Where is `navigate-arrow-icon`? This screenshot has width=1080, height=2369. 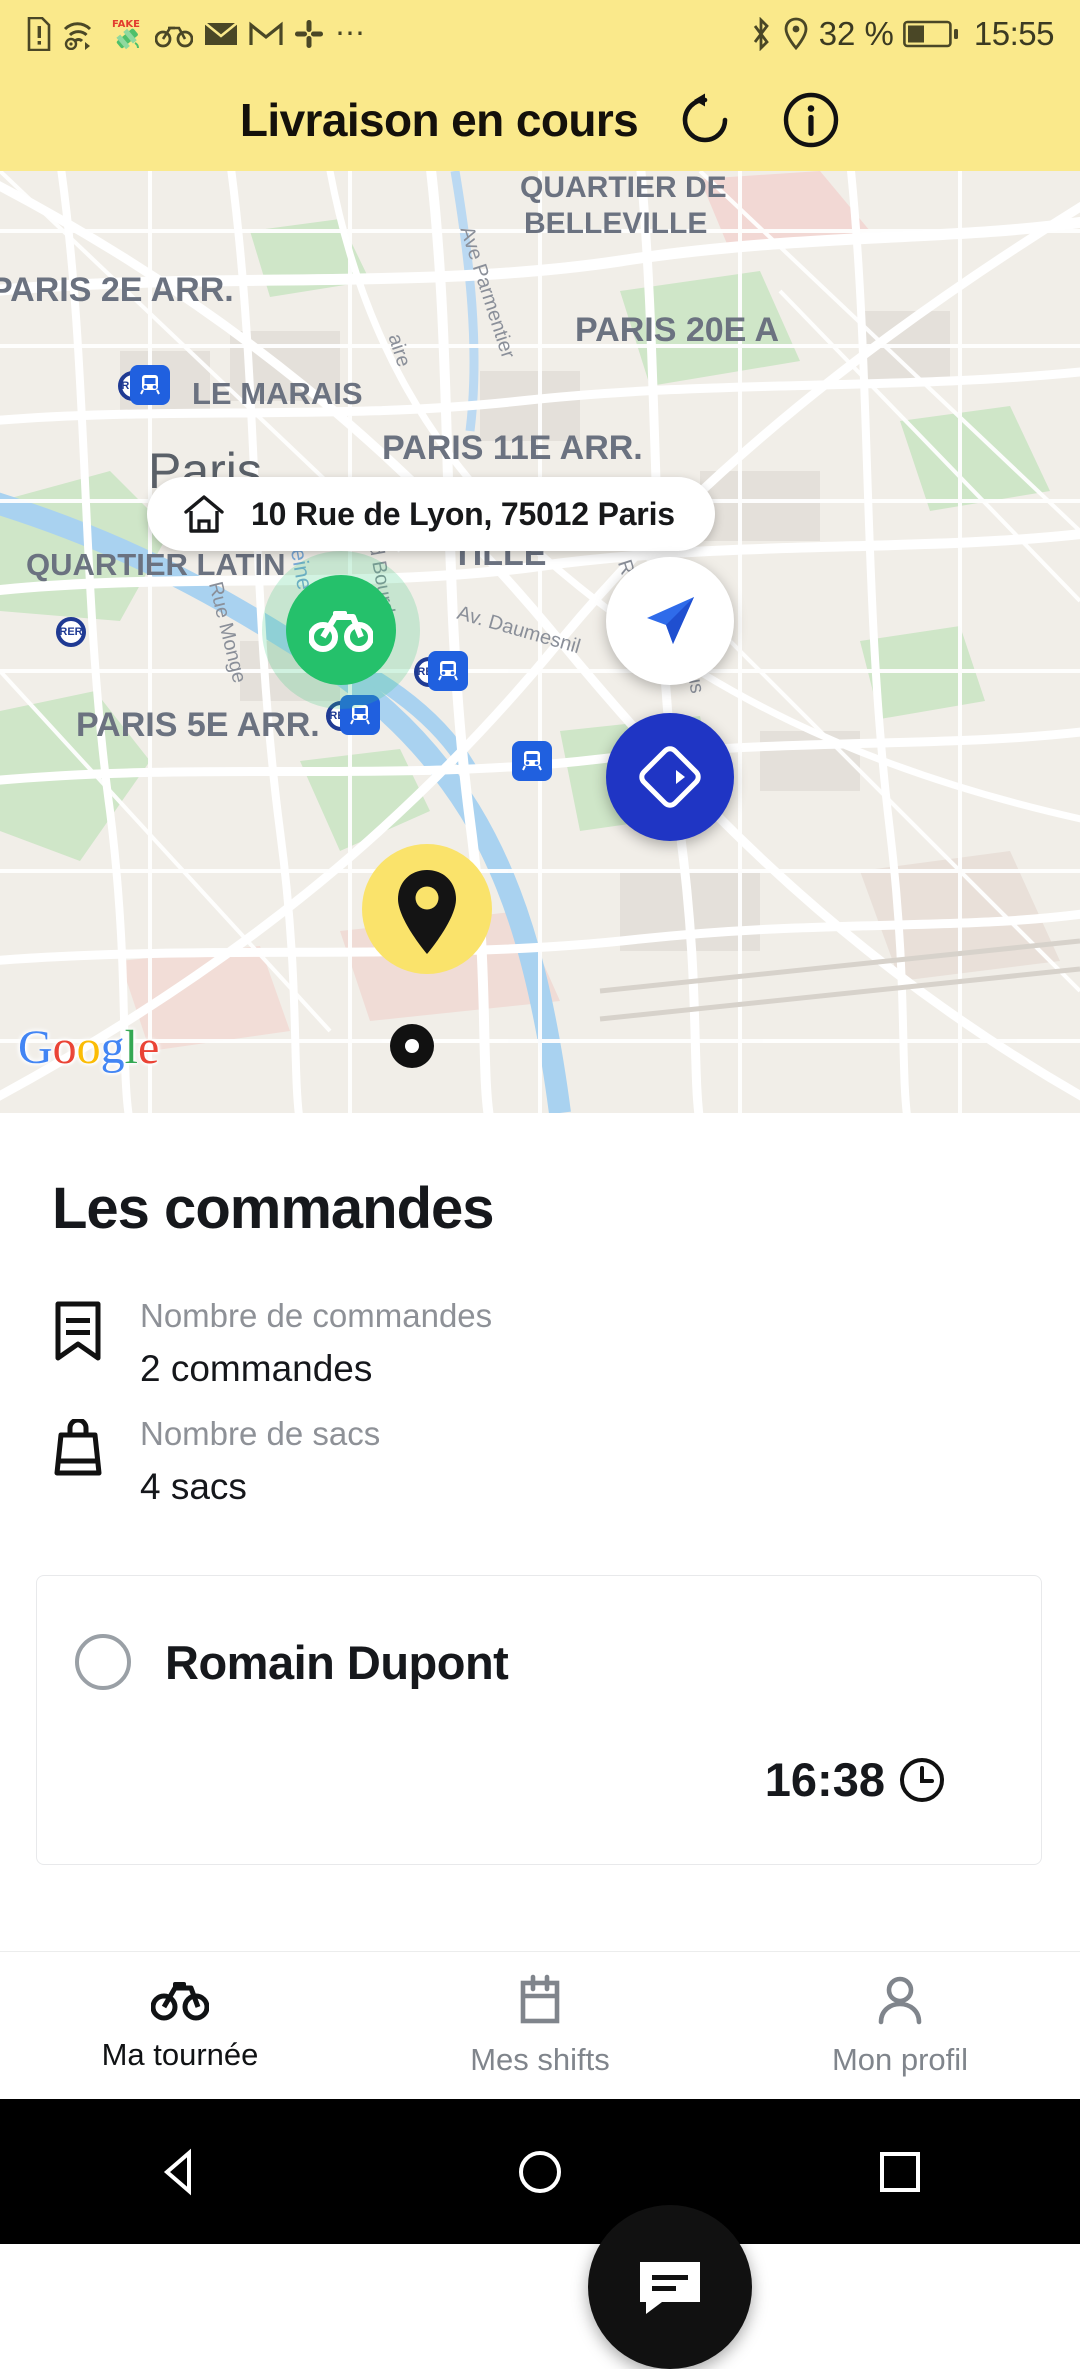 navigate-arrow-icon is located at coordinates (670, 620).